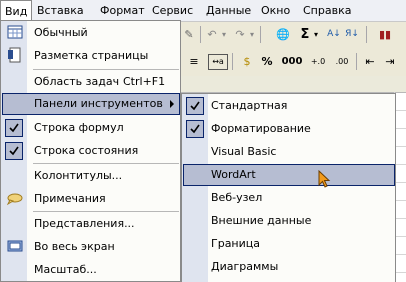  What do you see at coordinates (74, 246) in the screenshot?
I see `menu-item-label: Во весь экран` at bounding box center [74, 246].